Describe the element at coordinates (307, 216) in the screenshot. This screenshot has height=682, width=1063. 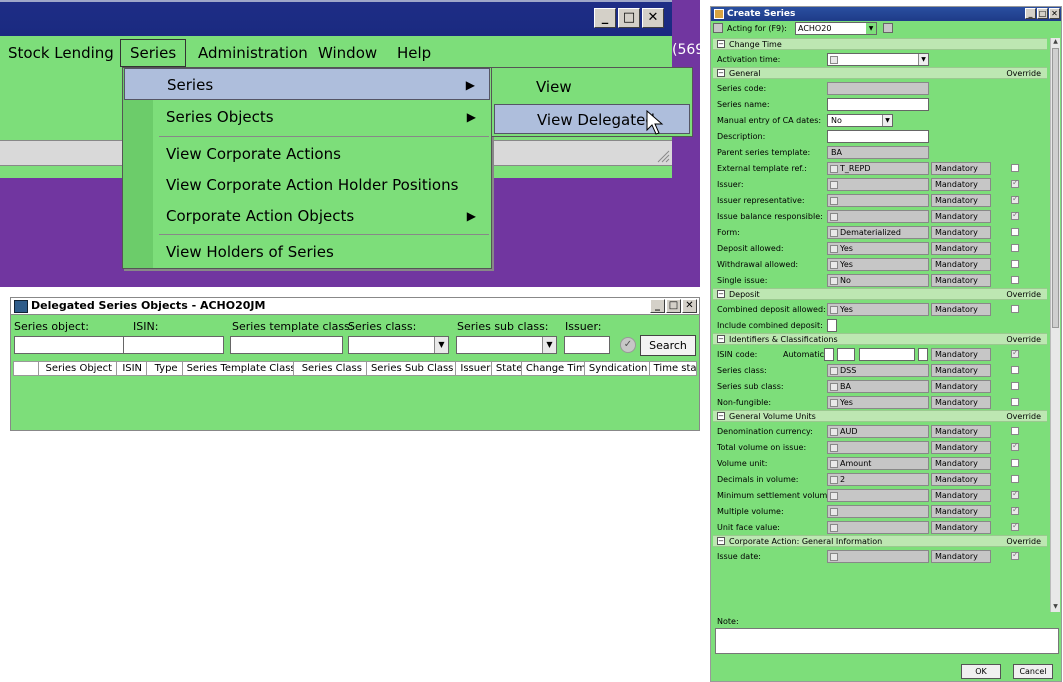
I see `menu-item-corporate-action-objects: Corporate Action Objects ▶` at that location.